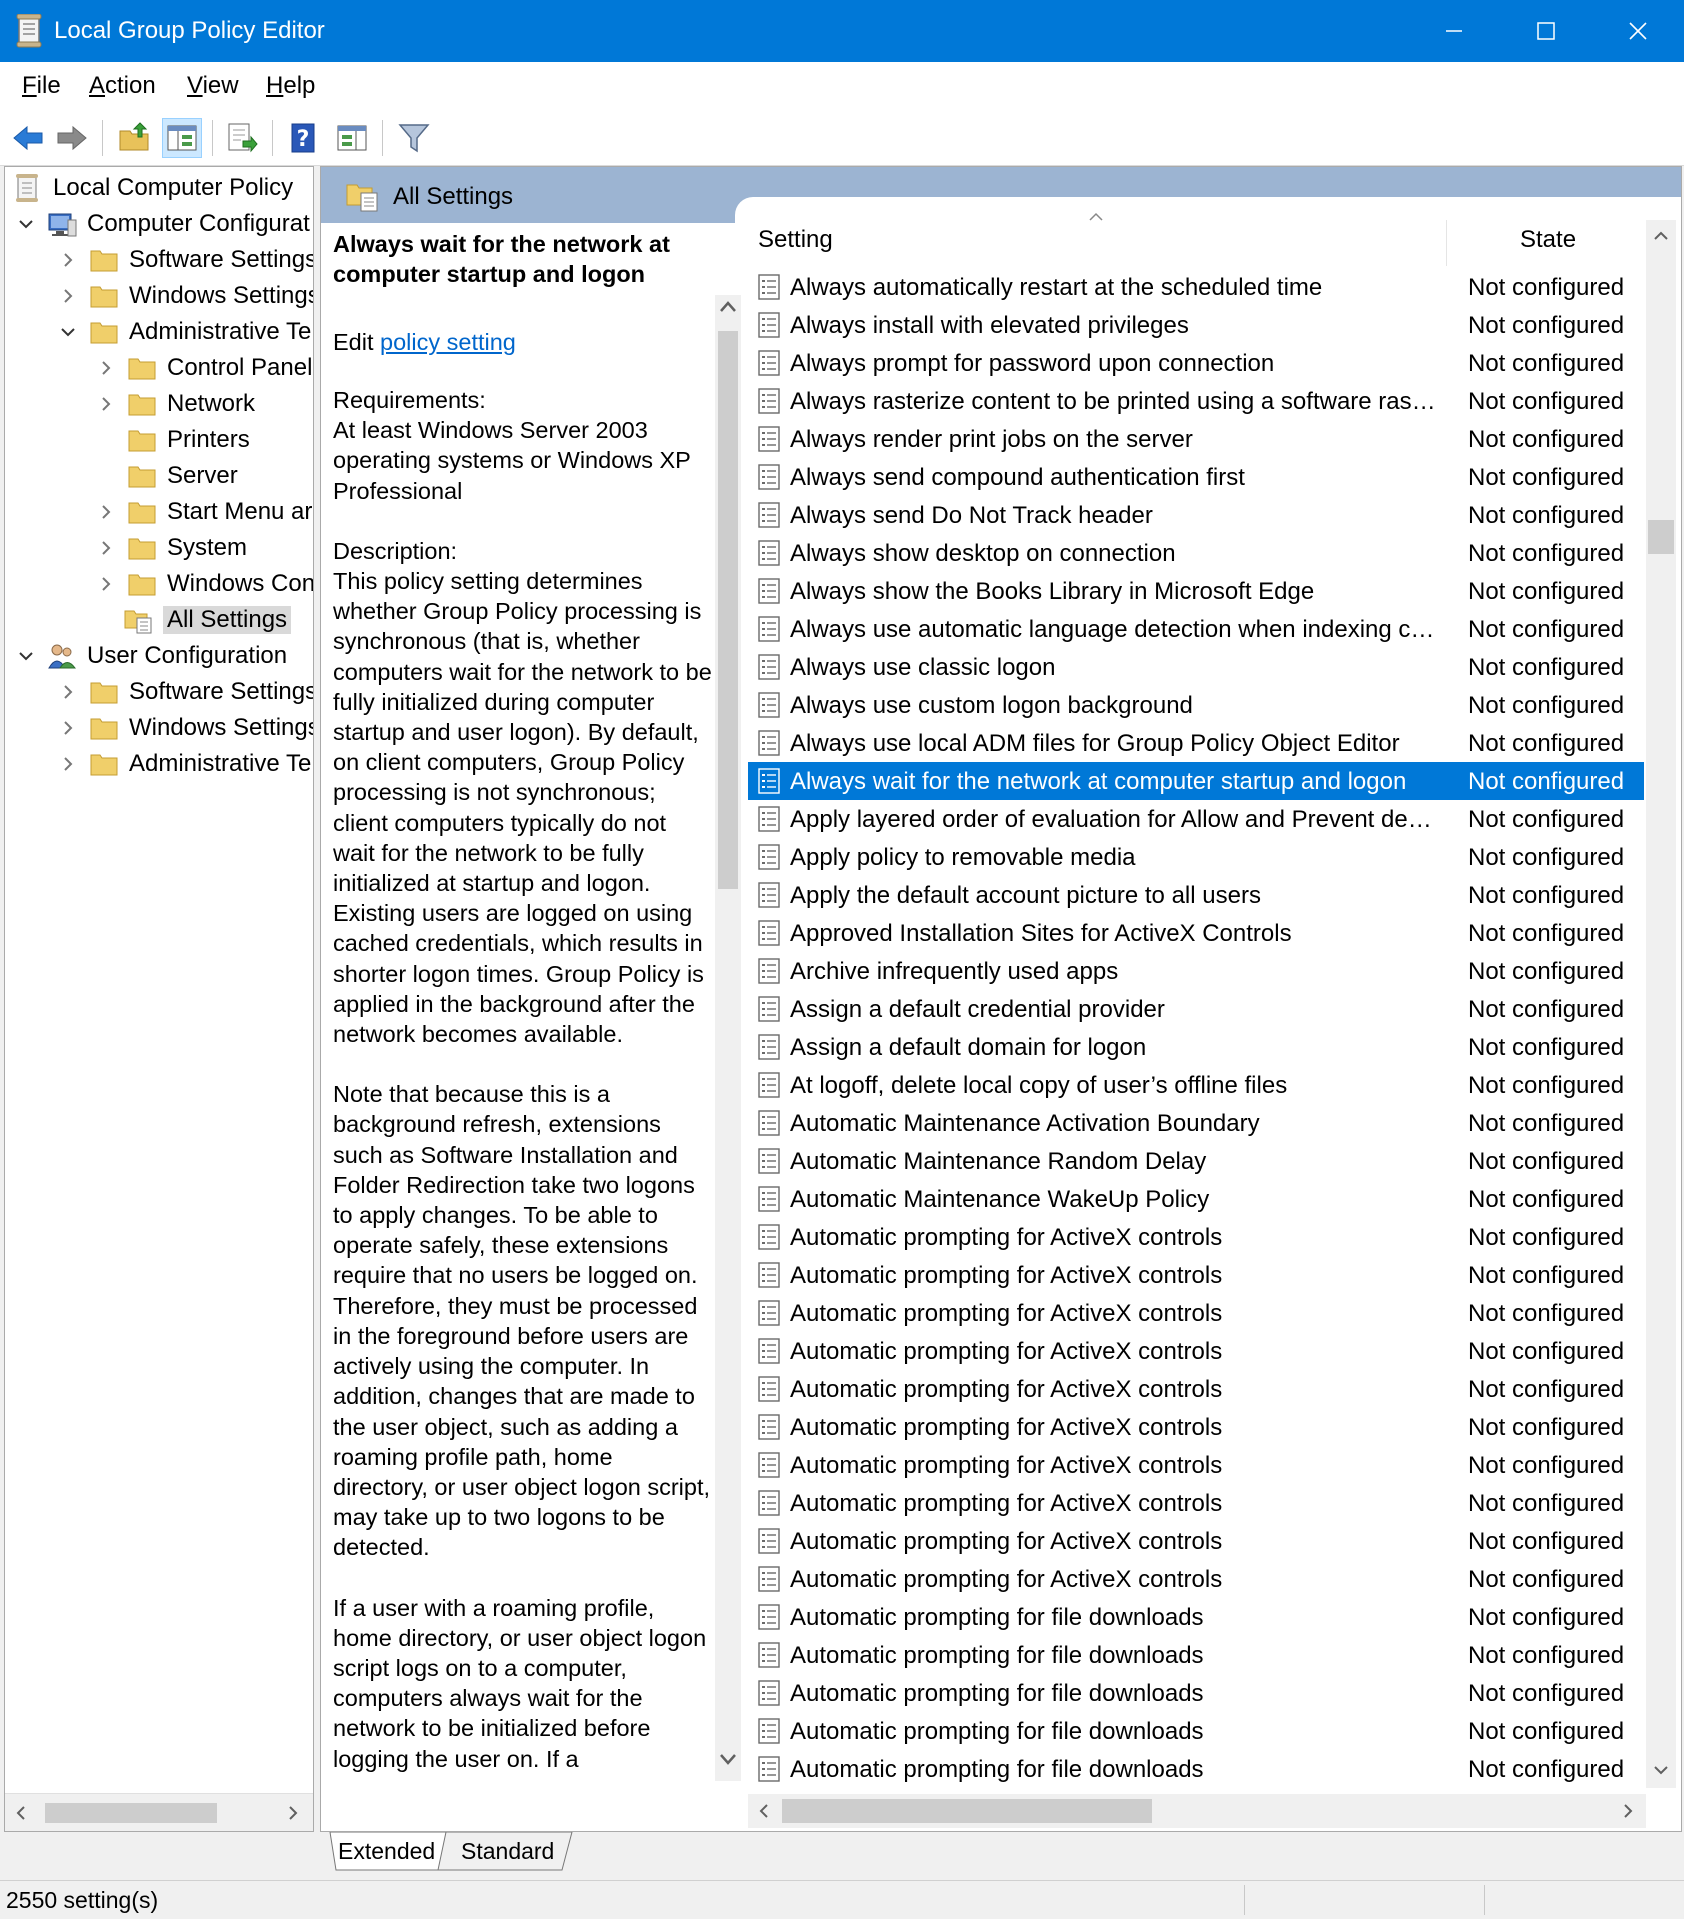 Image resolution: width=1684 pixels, height=1919 pixels. I want to click on filter-options-button, so click(414, 138).